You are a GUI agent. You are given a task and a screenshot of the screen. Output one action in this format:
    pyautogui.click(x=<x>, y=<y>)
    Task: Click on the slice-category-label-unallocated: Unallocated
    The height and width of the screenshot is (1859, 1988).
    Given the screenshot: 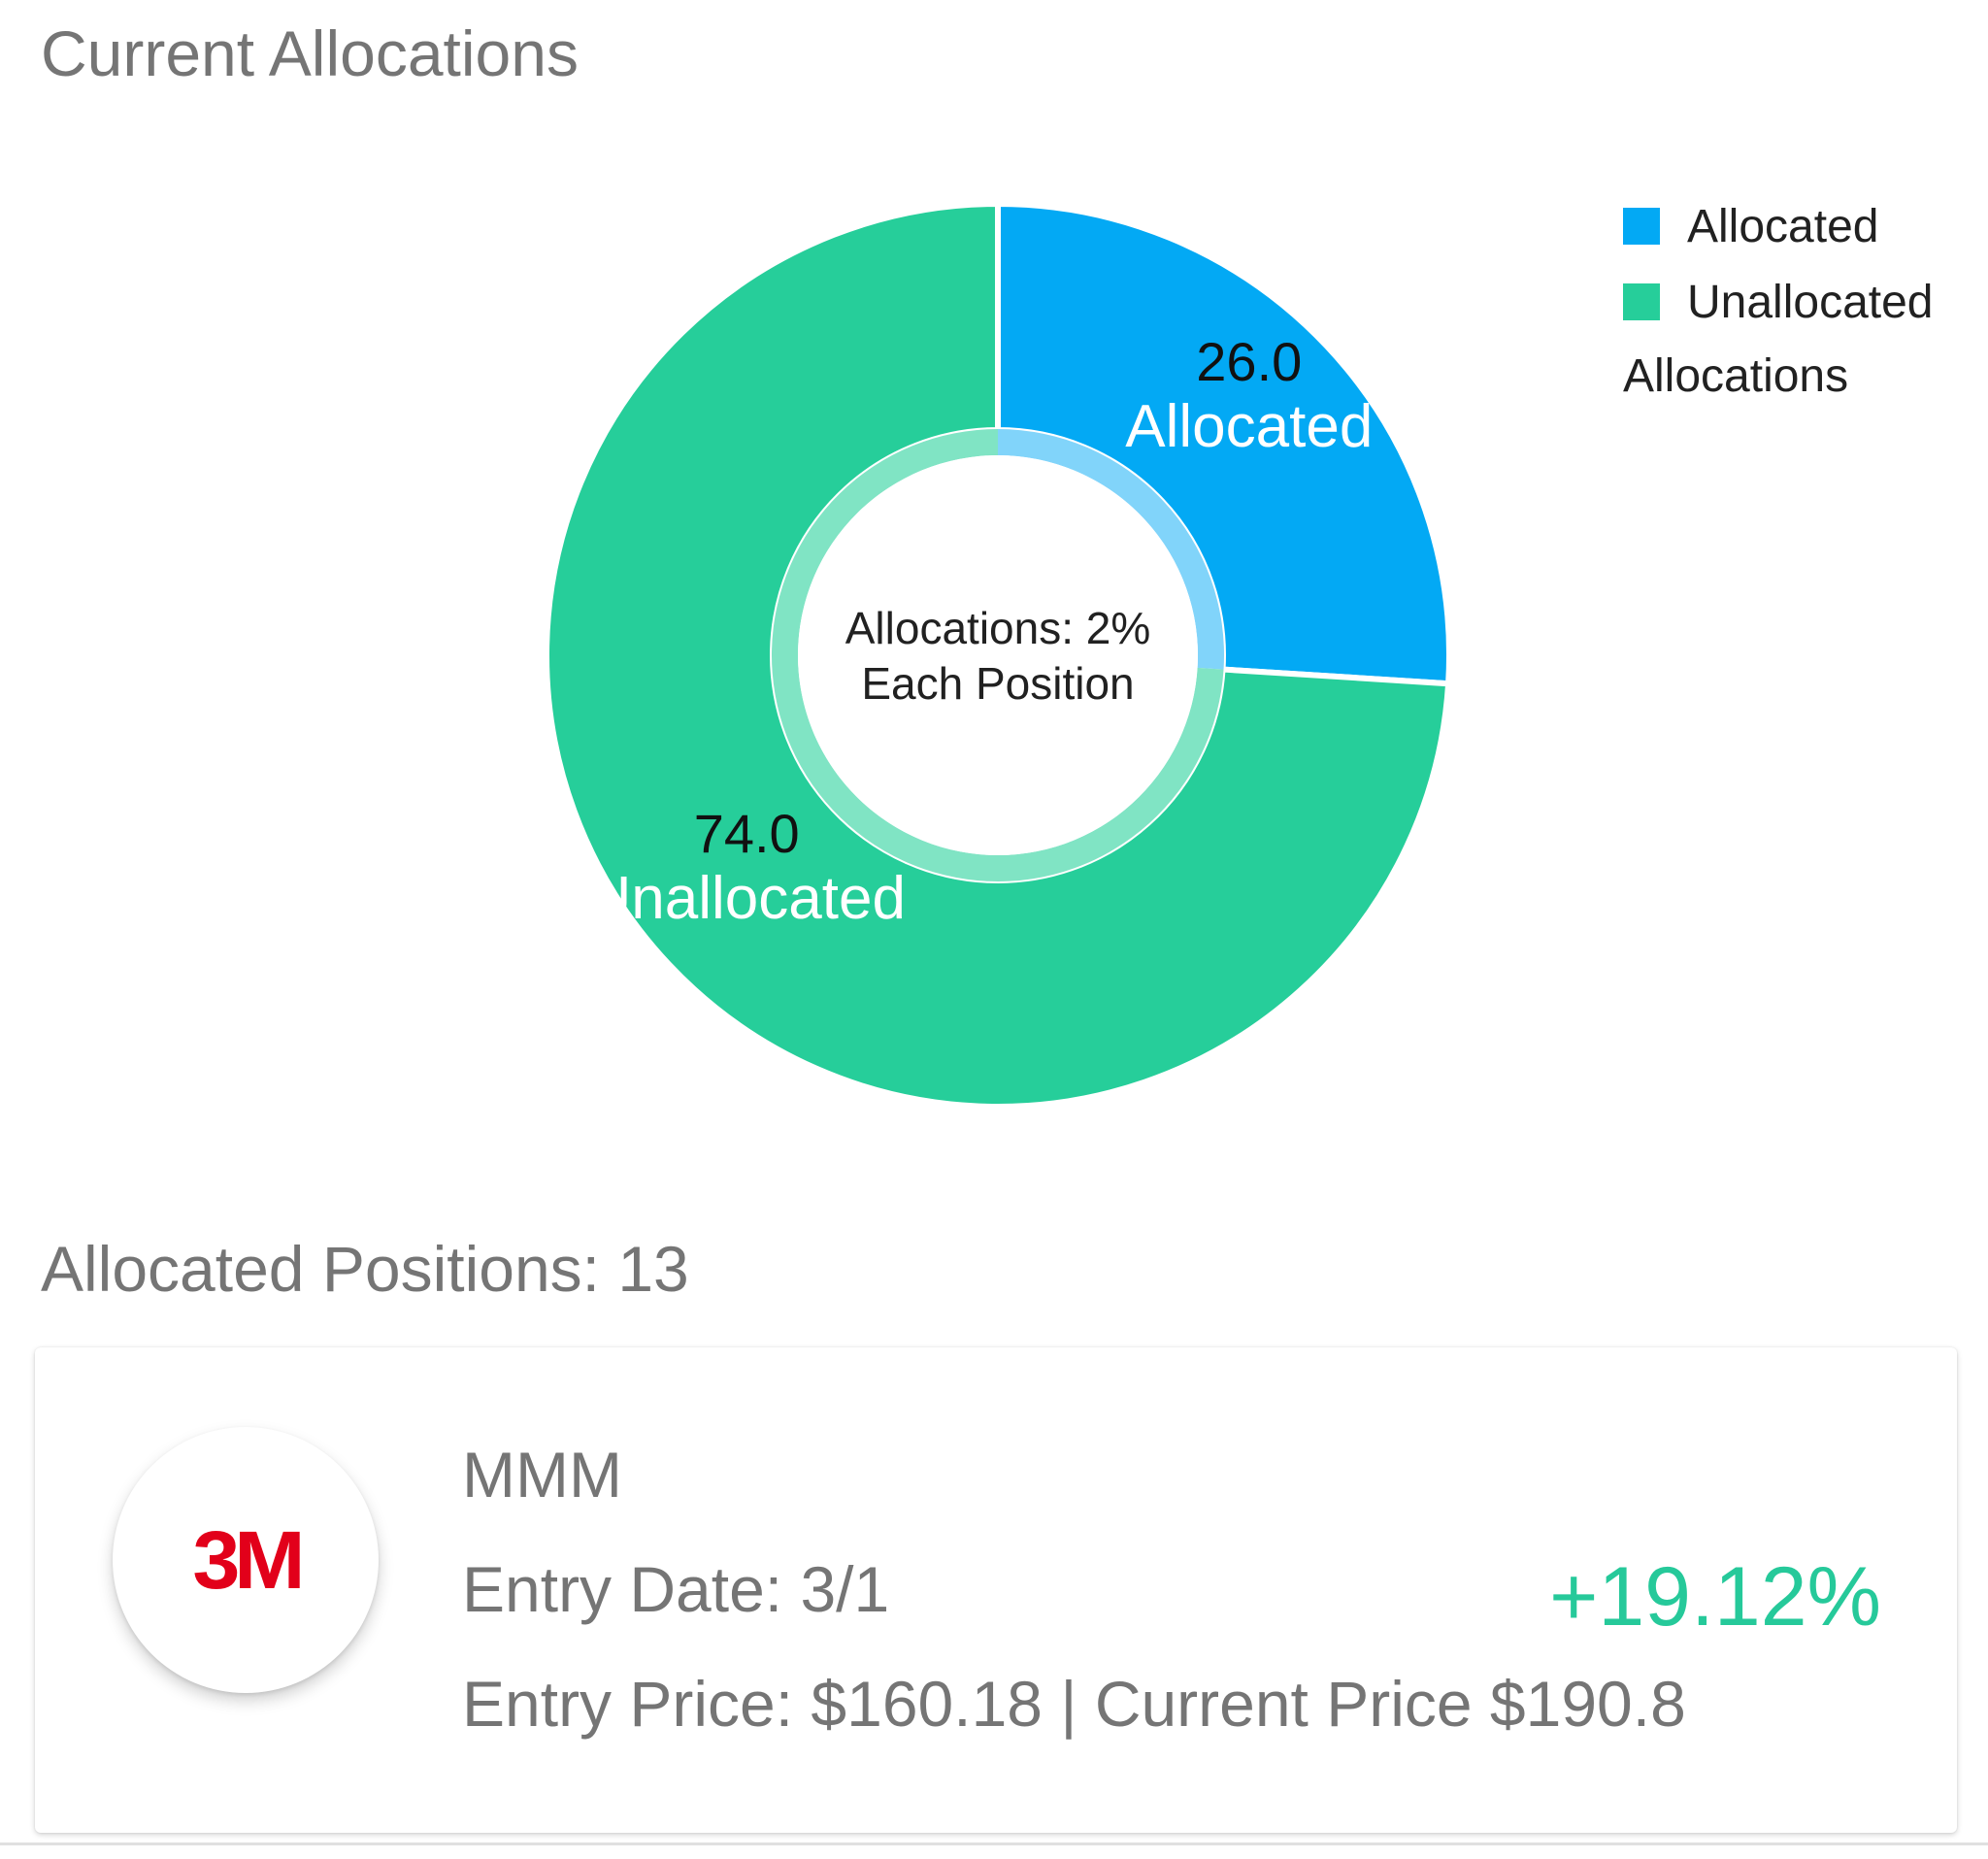 What is the action you would take?
    pyautogui.click(x=746, y=899)
    